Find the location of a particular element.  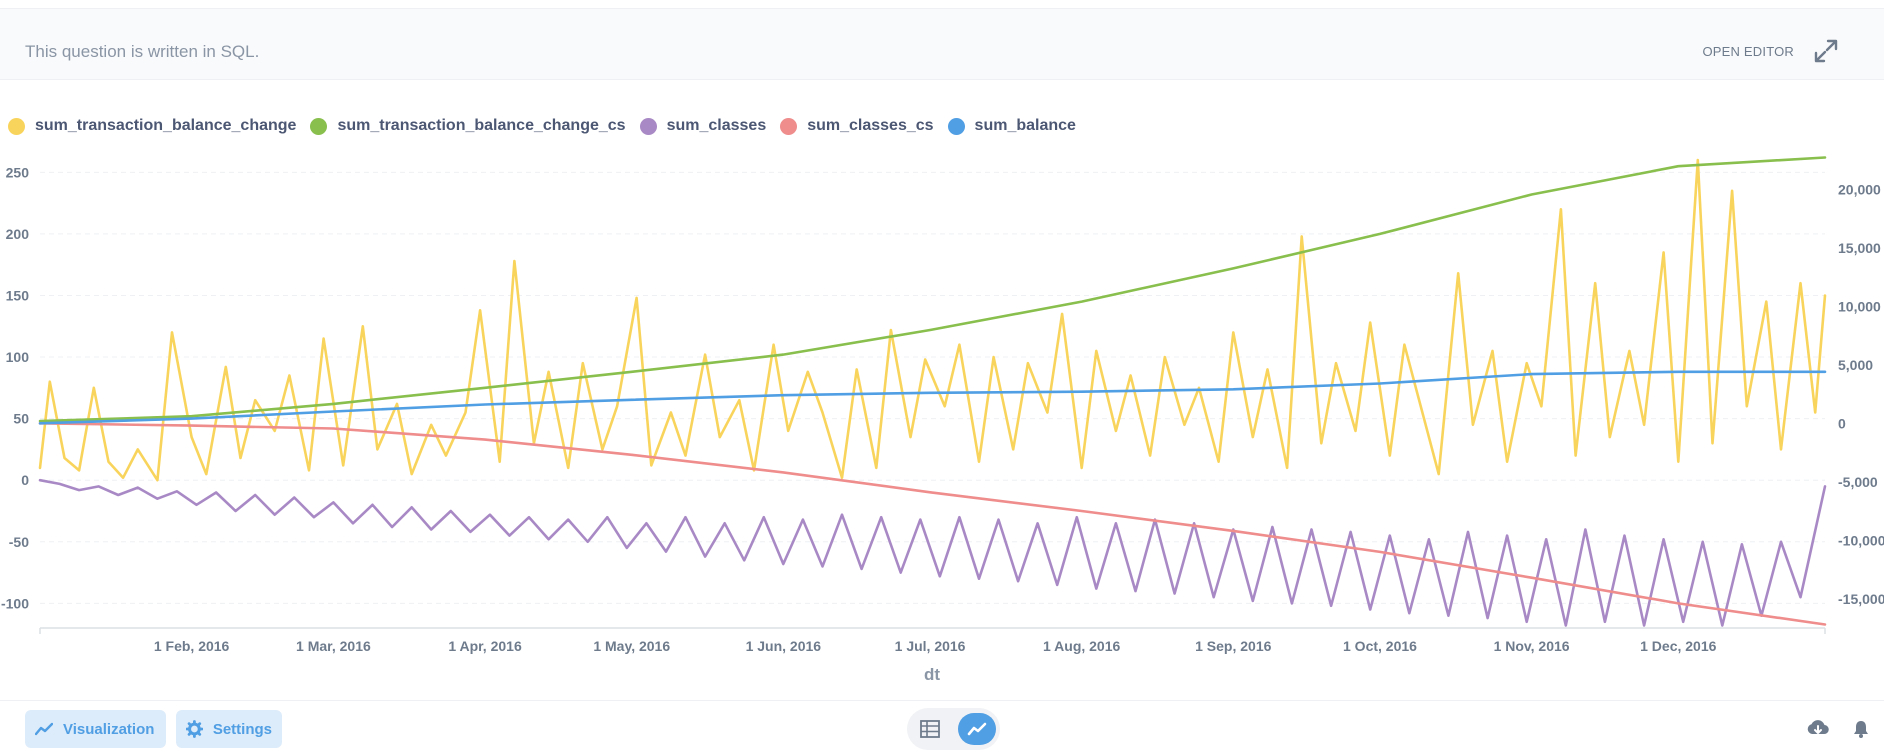

left-tick-label: 100 is located at coordinates (18, 357).